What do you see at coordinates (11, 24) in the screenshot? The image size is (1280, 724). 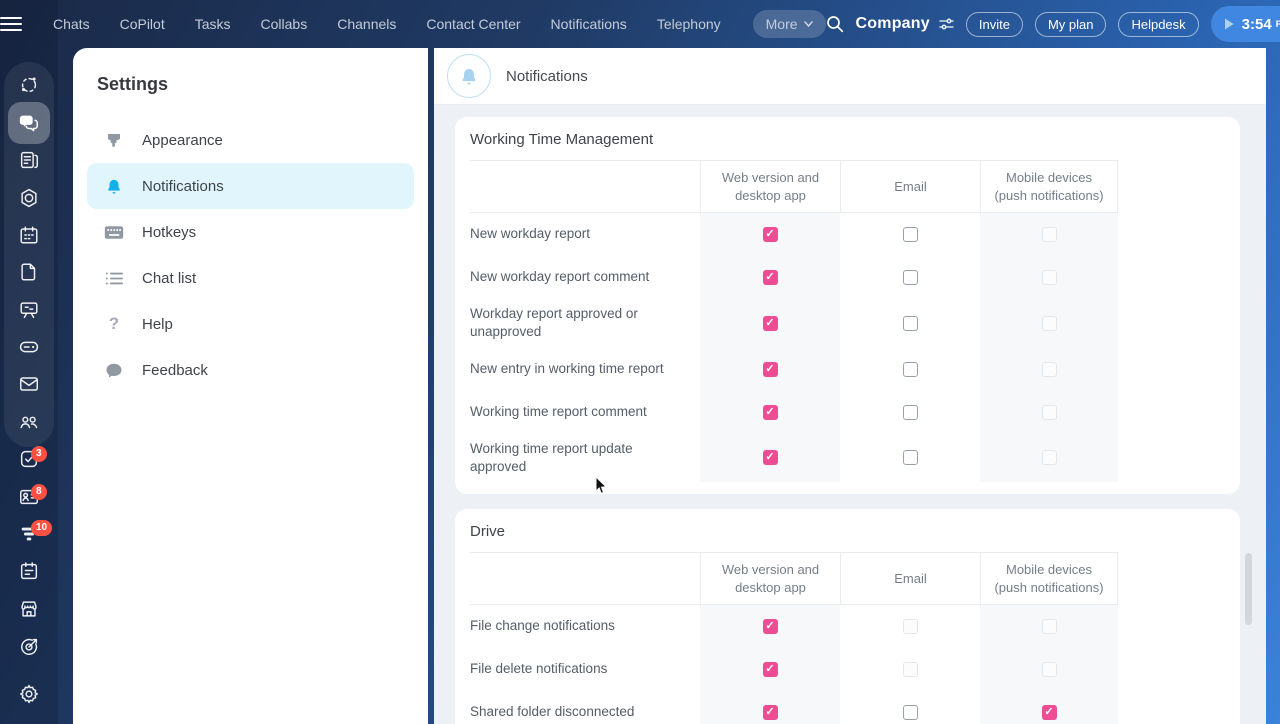 I see `hamburger-menu-icon` at bounding box center [11, 24].